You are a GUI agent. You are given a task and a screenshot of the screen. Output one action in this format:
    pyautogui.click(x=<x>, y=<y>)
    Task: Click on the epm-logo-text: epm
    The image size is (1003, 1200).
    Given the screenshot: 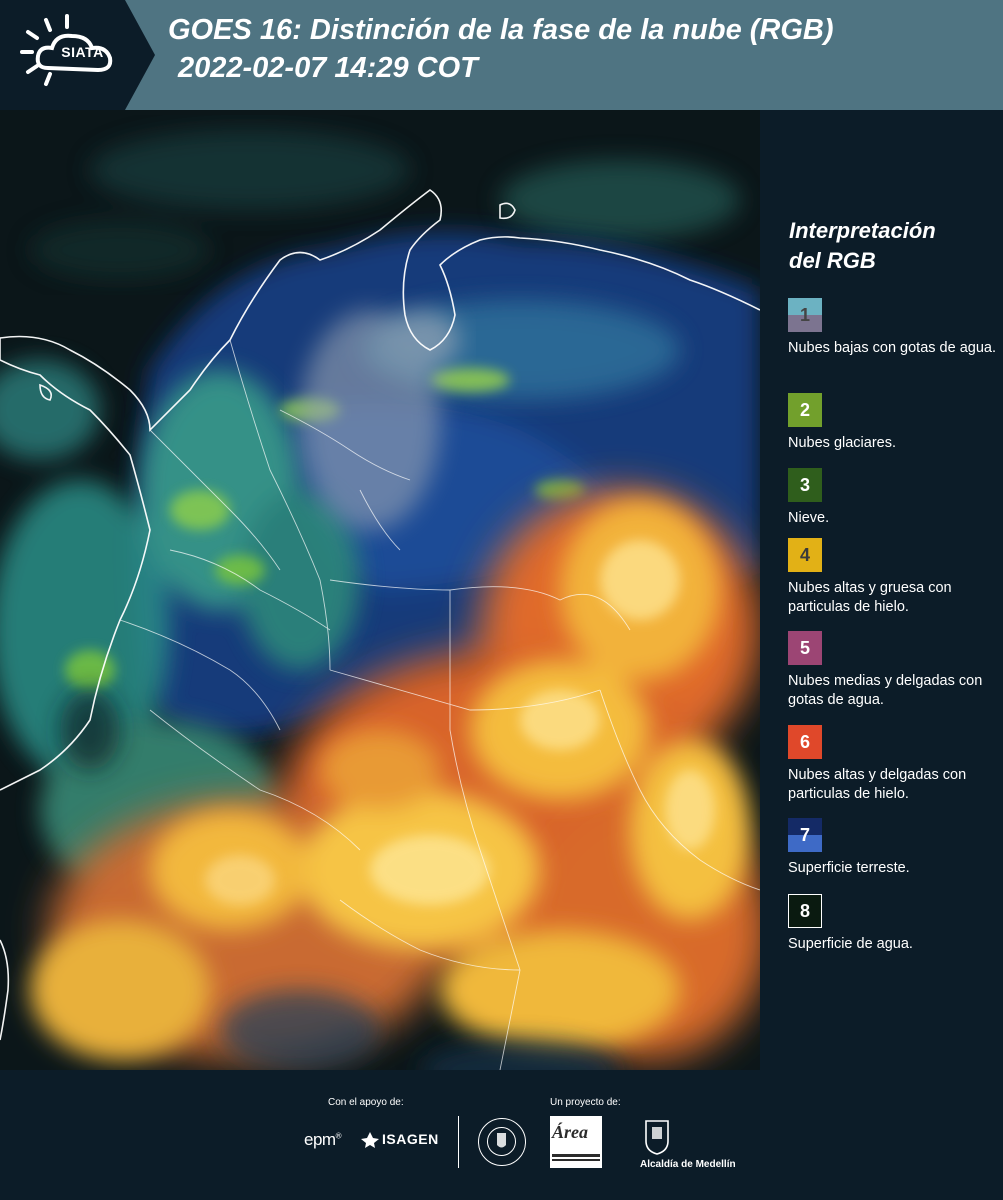 What is the action you would take?
    pyautogui.click(x=320, y=1139)
    